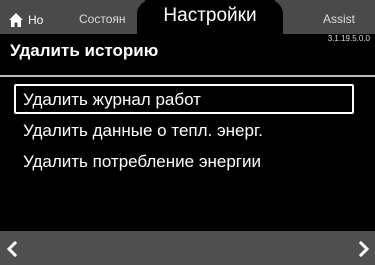 Image resolution: width=375 pixels, height=265 pixels. I want to click on version-label: 3.1.19.5.0.0, so click(348, 38).